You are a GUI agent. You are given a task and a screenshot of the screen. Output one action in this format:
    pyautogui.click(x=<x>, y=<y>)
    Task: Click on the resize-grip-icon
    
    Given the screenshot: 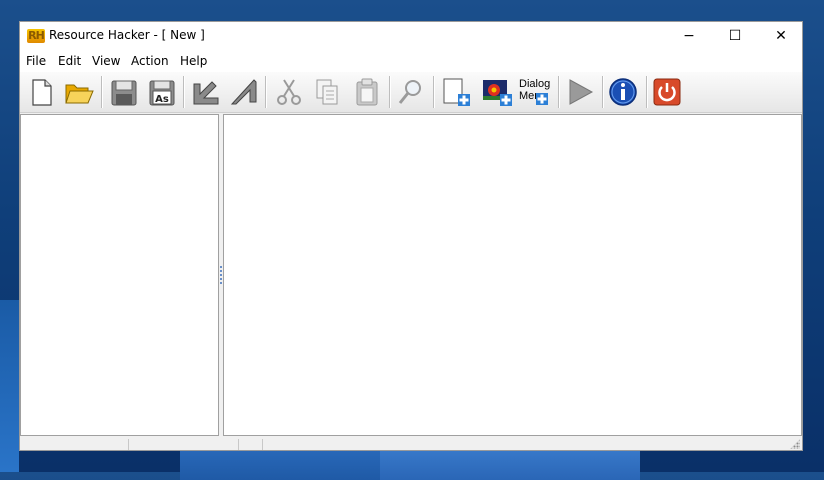 What is the action you would take?
    pyautogui.click(x=795, y=444)
    